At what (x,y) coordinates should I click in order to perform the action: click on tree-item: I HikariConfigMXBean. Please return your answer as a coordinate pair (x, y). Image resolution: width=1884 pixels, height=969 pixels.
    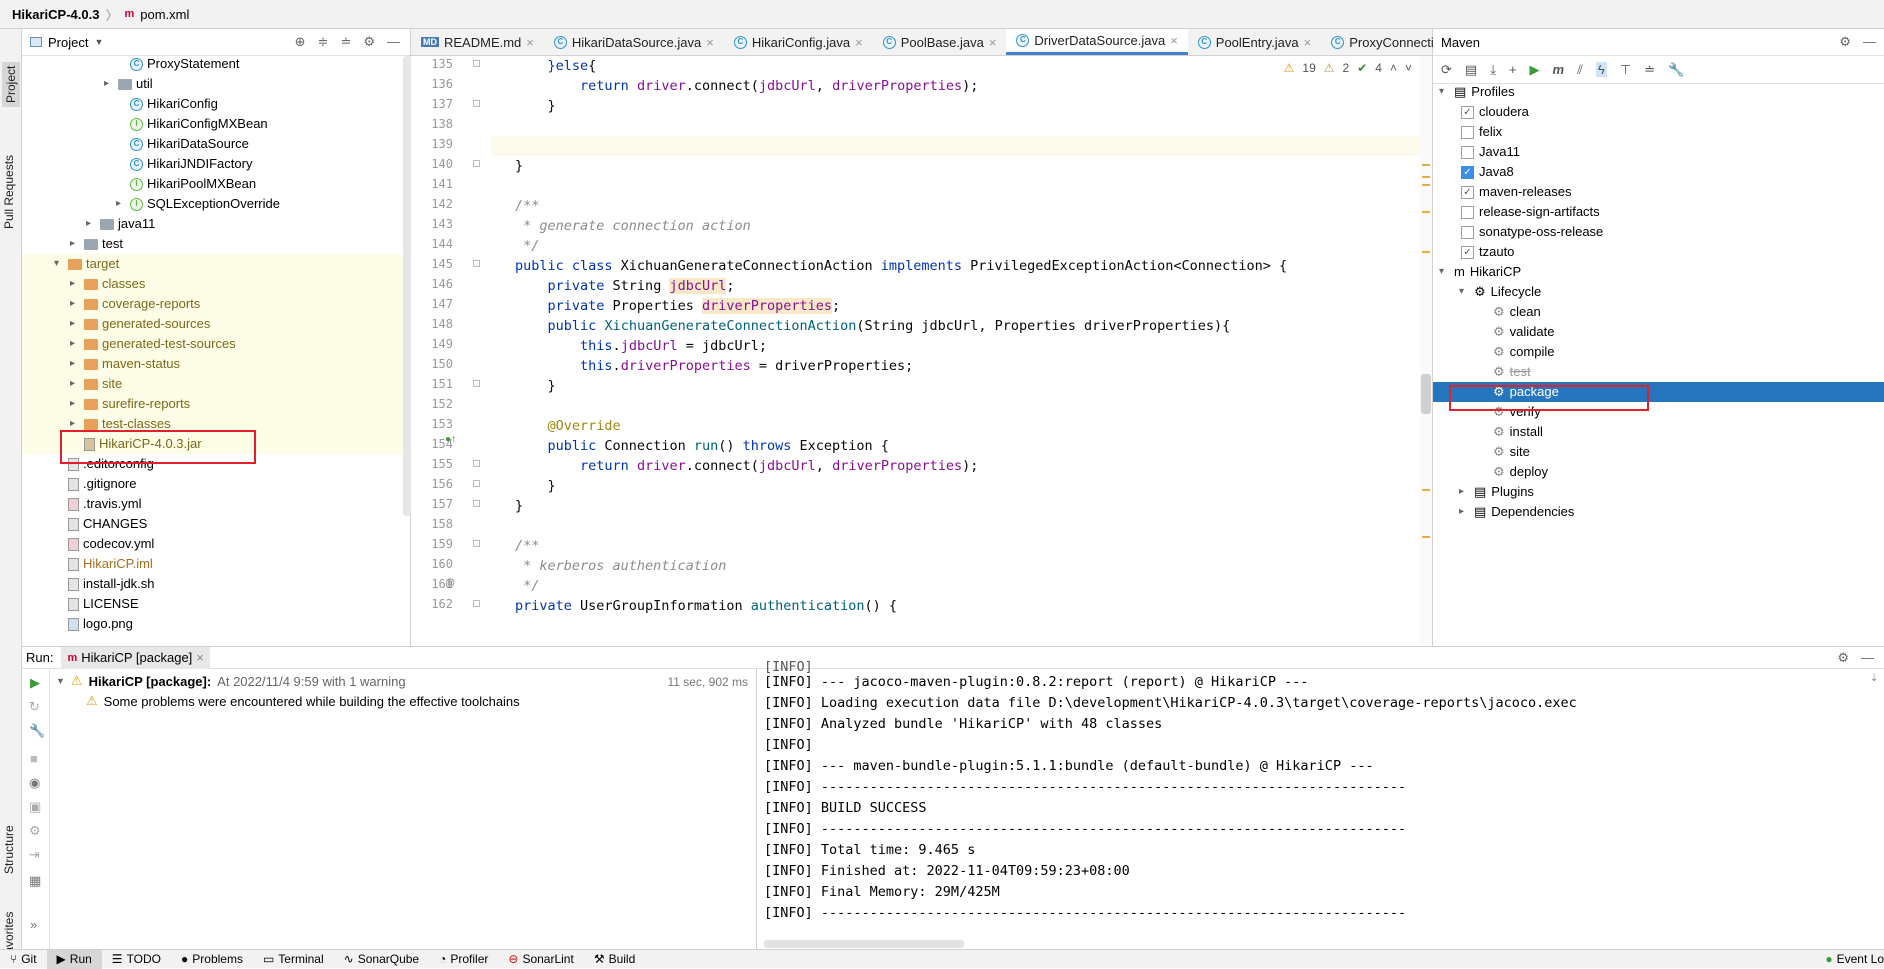
    Looking at the image, I should click on (192, 124).